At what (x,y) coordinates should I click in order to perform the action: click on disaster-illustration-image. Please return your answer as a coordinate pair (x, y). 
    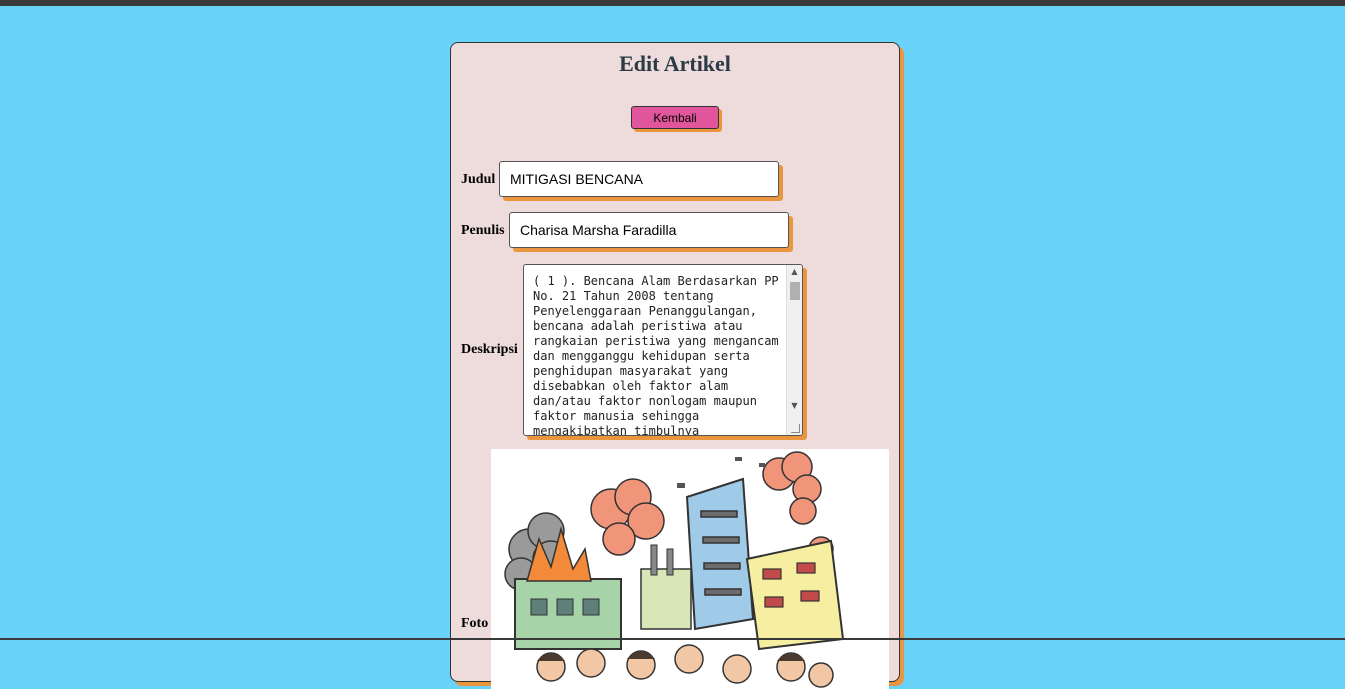
    Looking at the image, I should click on (674, 569).